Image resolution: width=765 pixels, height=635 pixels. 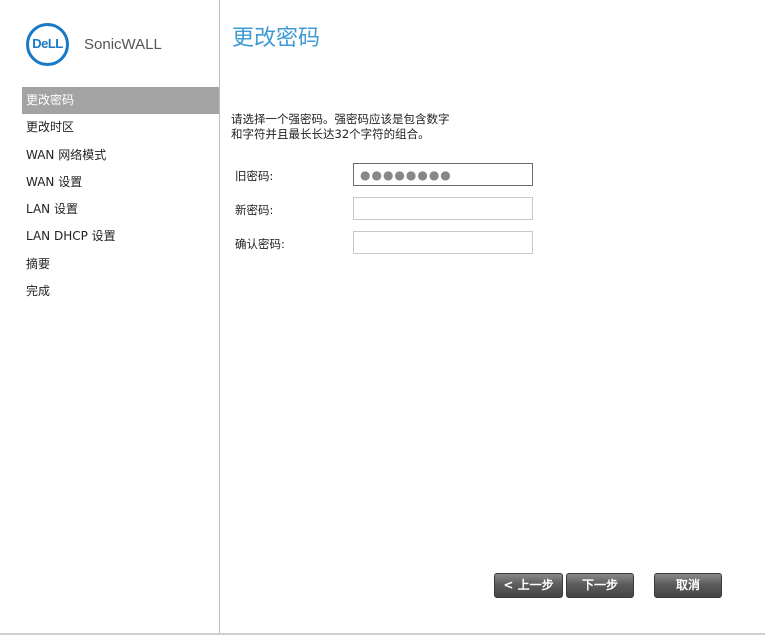 I want to click on old-password-input, so click(x=443, y=174).